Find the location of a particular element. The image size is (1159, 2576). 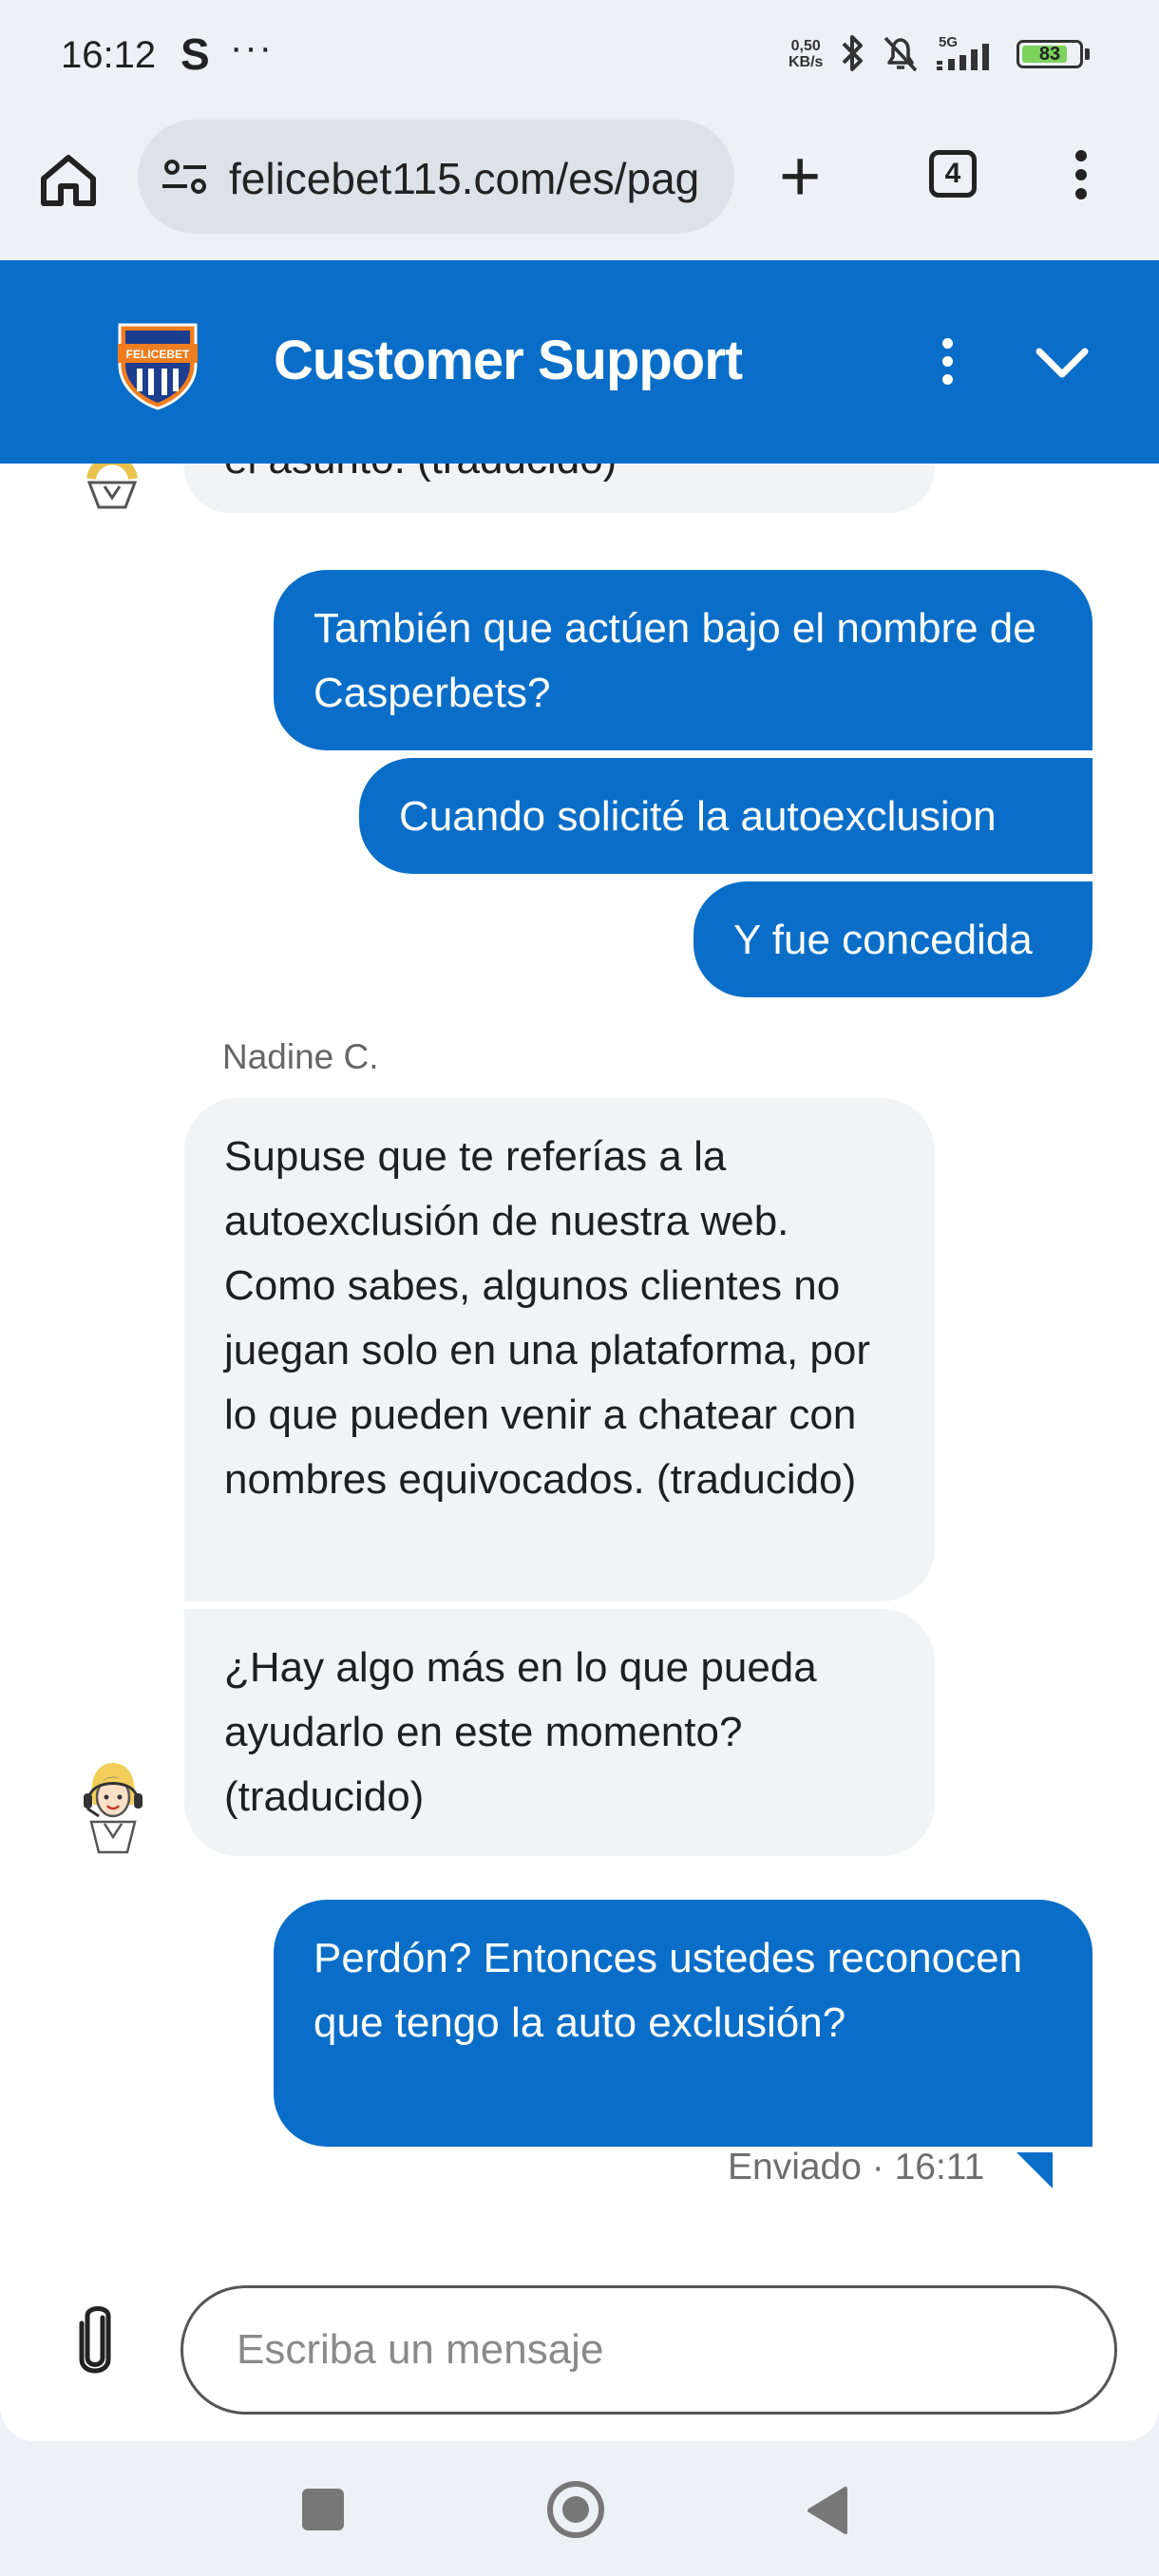

system-nav-bar is located at coordinates (579, 2508).